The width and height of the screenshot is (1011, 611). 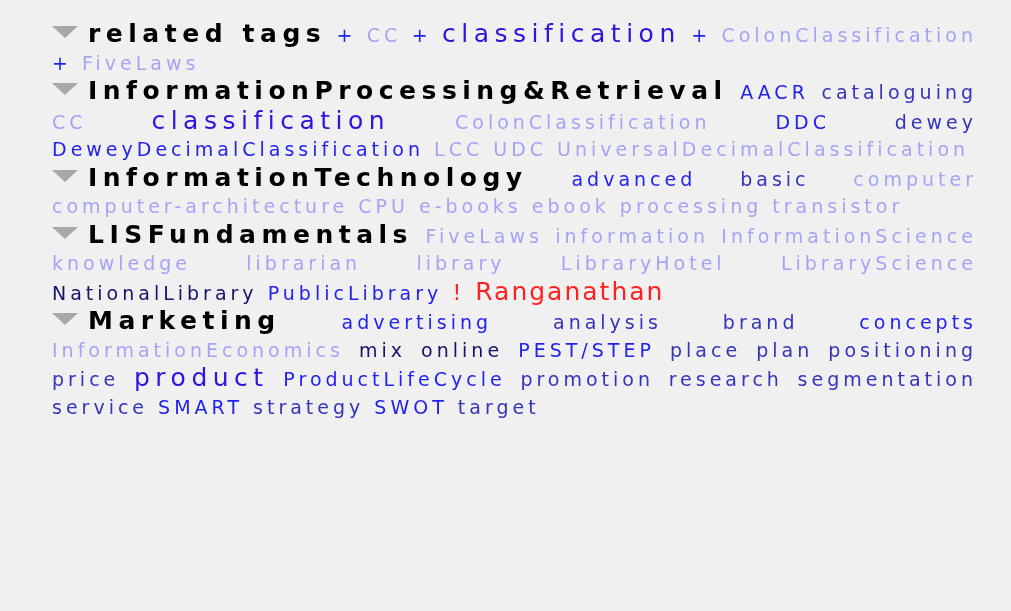 What do you see at coordinates (887, 379) in the screenshot?
I see `tag-link: segmentation` at bounding box center [887, 379].